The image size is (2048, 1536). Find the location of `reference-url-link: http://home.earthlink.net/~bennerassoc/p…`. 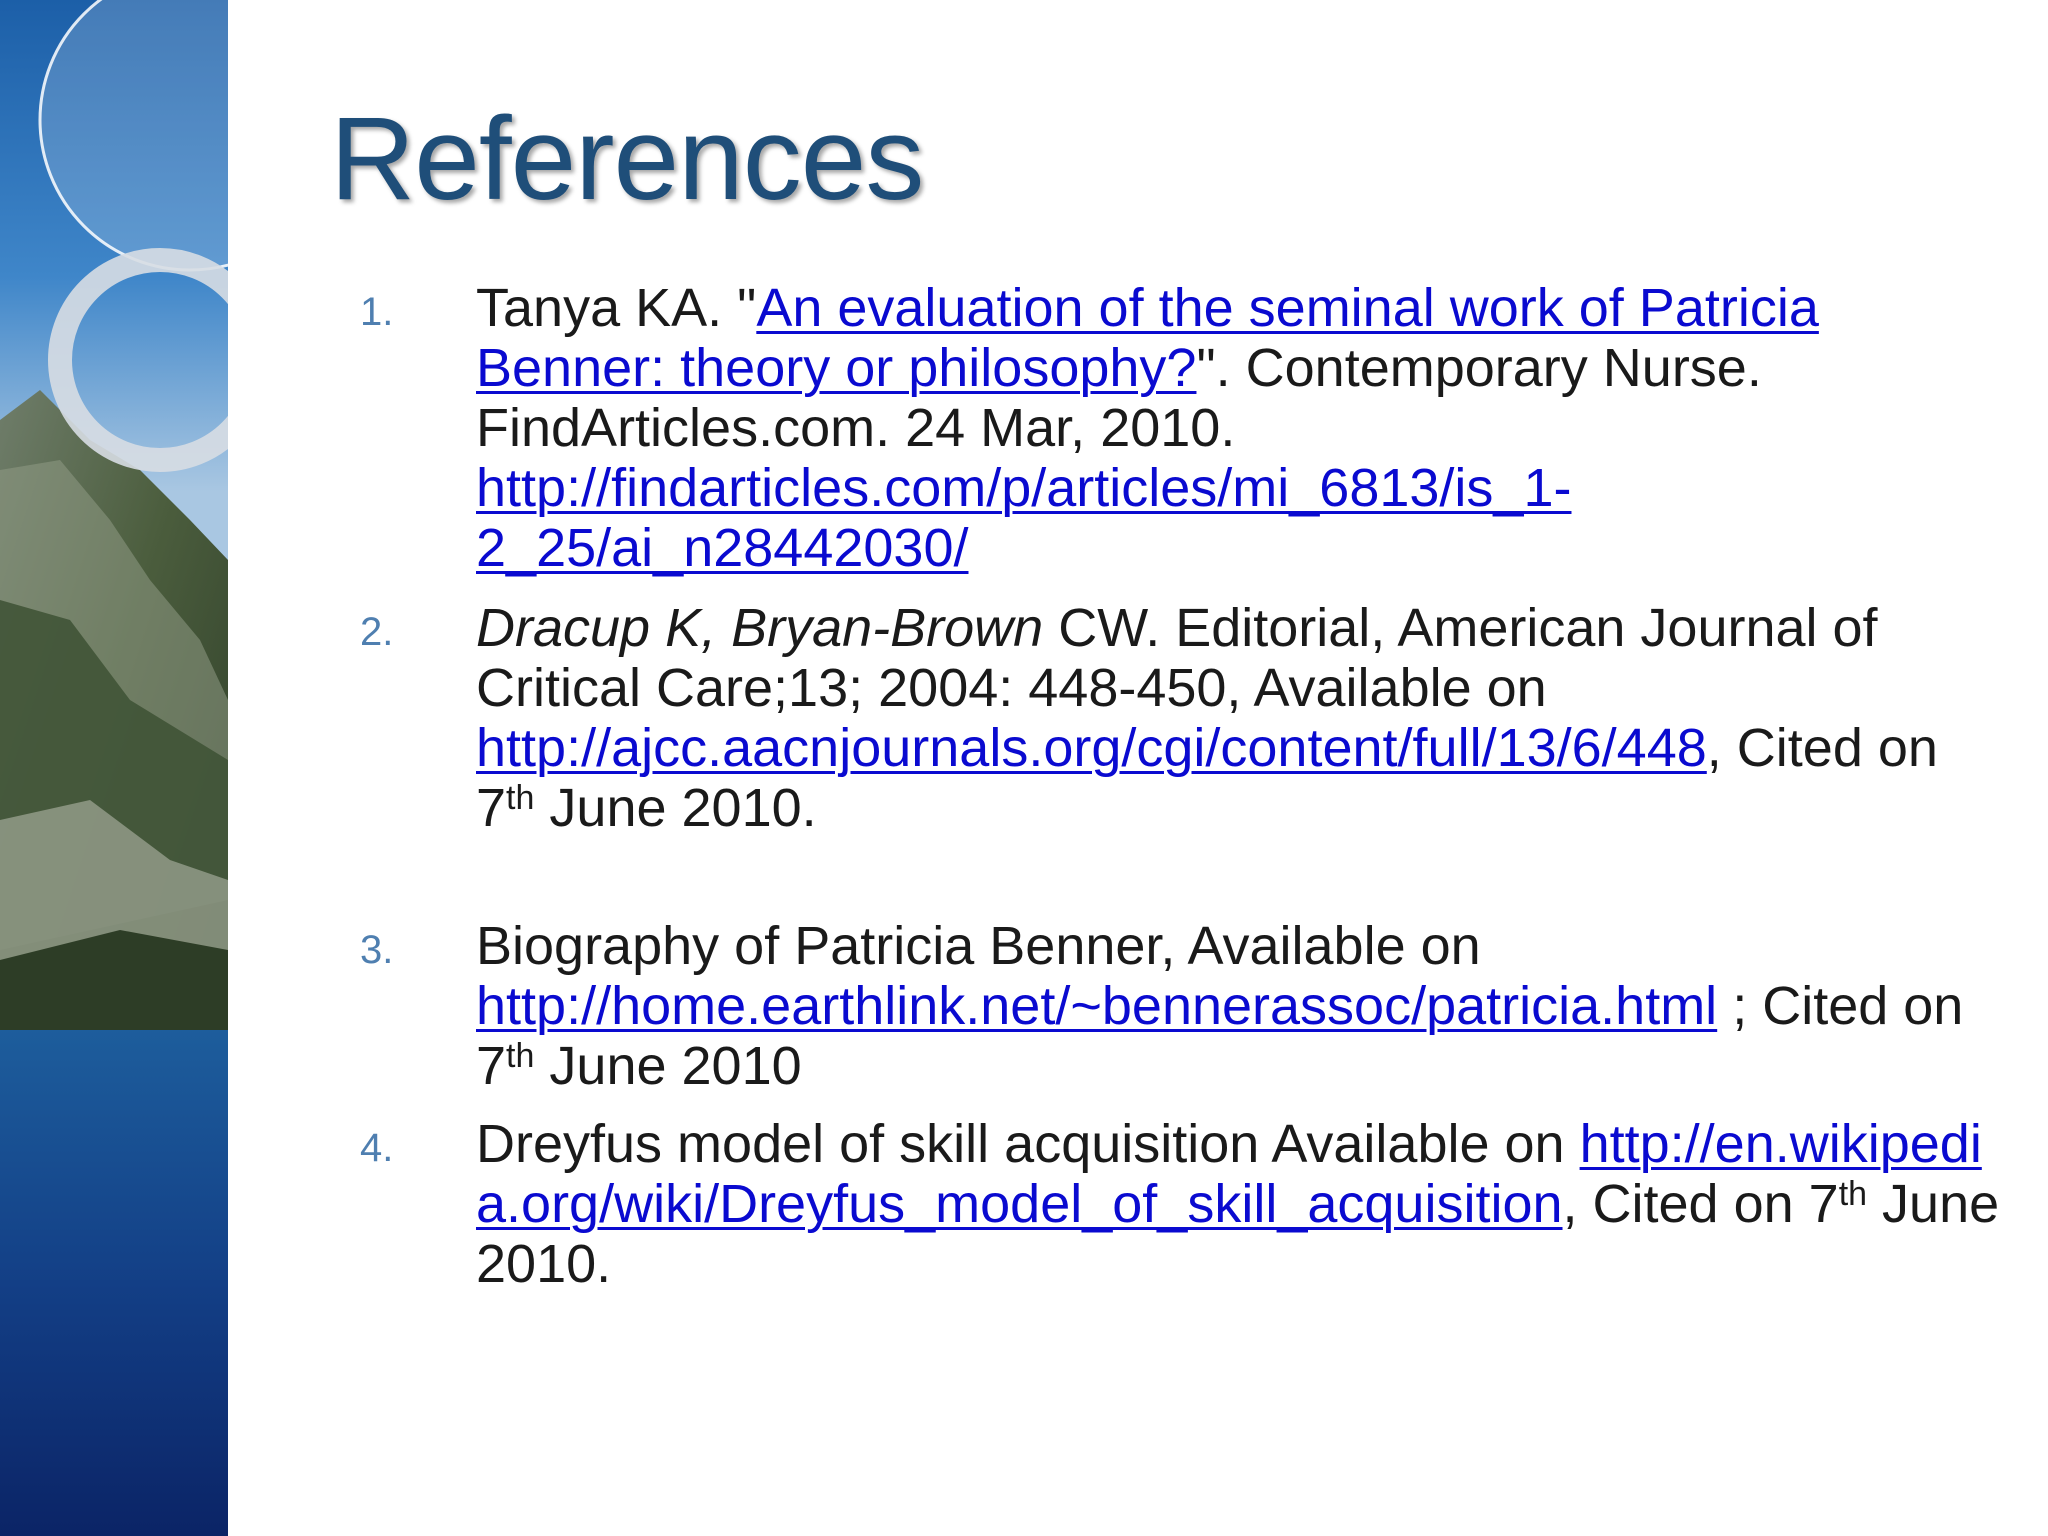

reference-url-link: http://home.earthlink.net/~bennerassoc/p… is located at coordinates (1096, 1006).